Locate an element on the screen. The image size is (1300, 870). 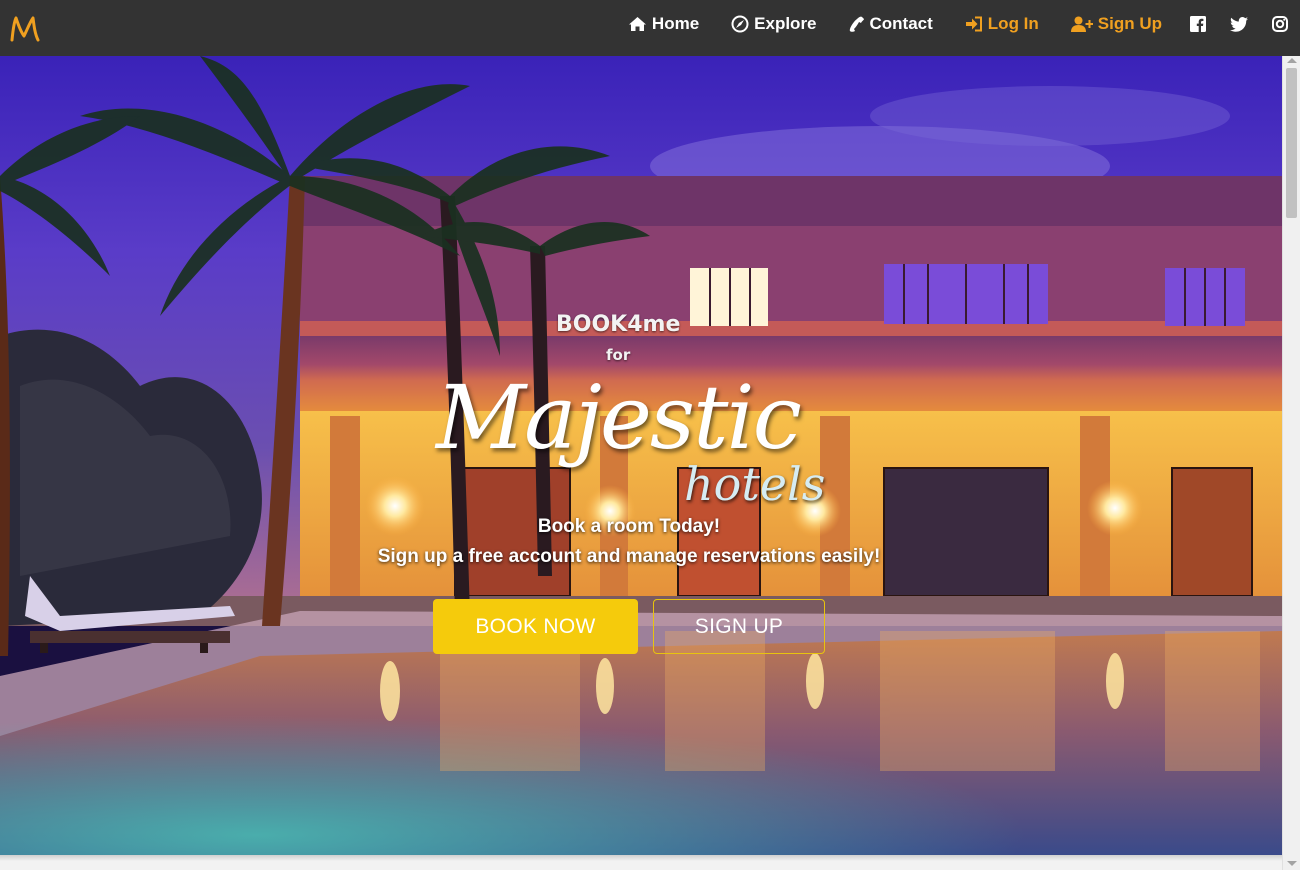
tagline-line-1: Book a room Today! is located at coordinates (629, 526).